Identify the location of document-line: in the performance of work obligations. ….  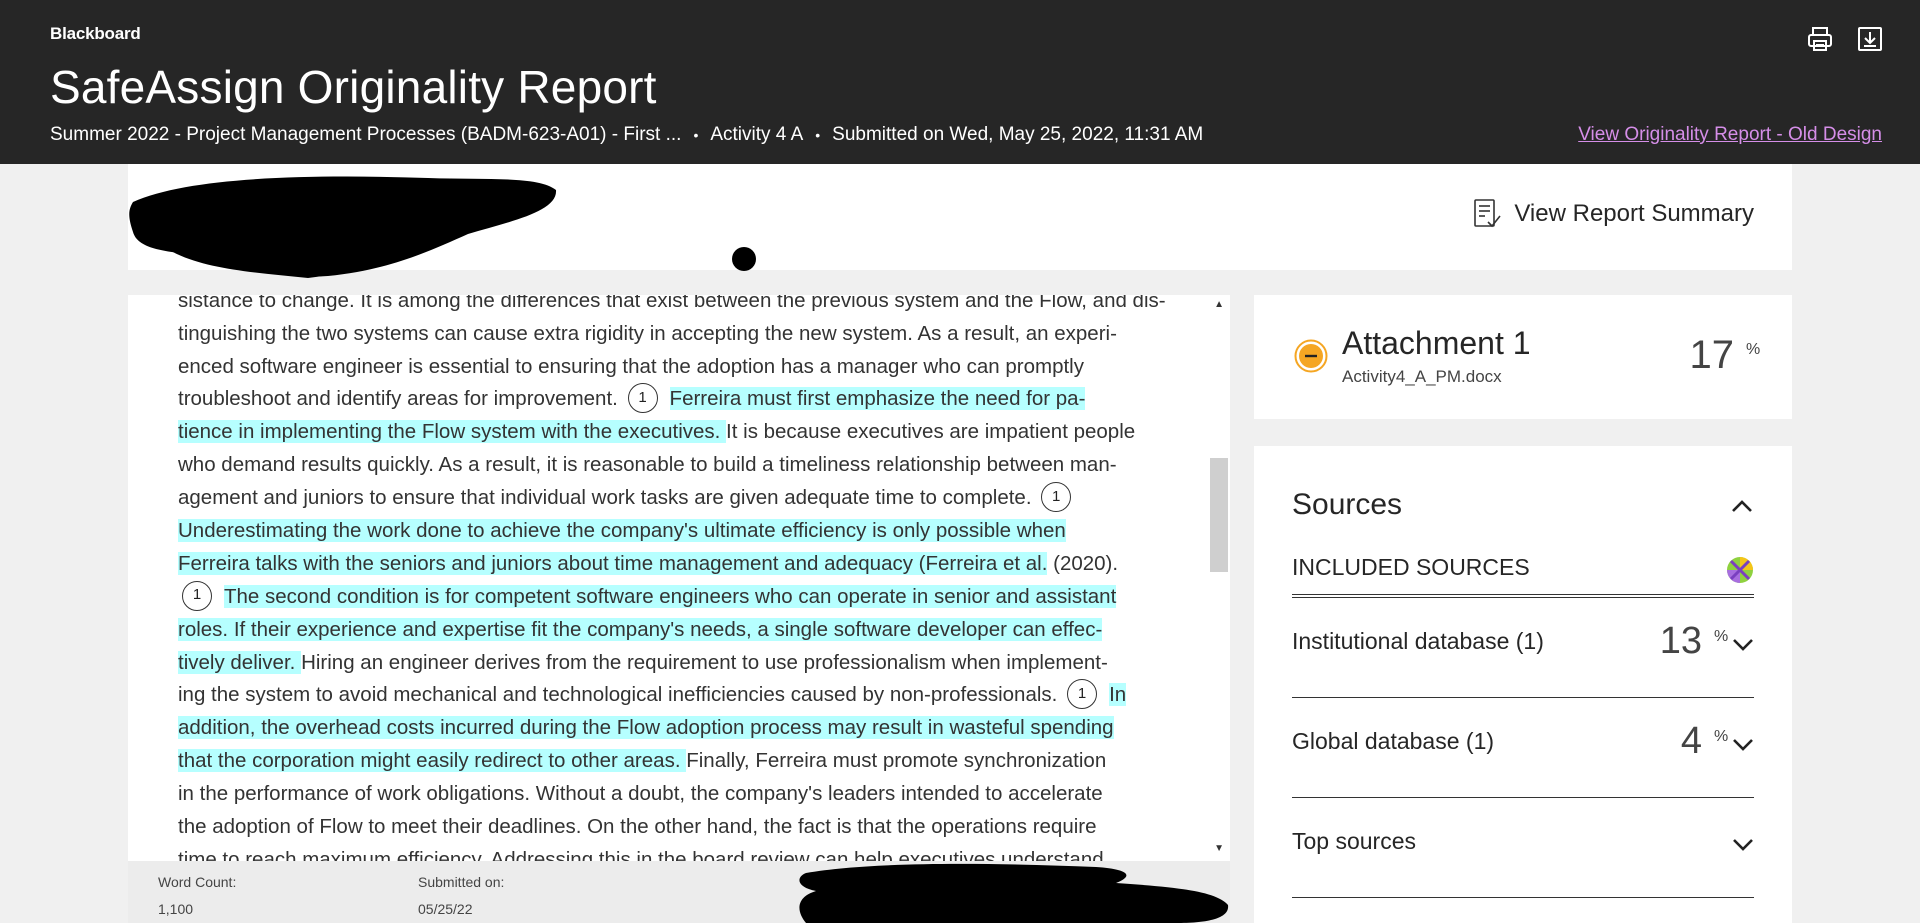
(678, 794).